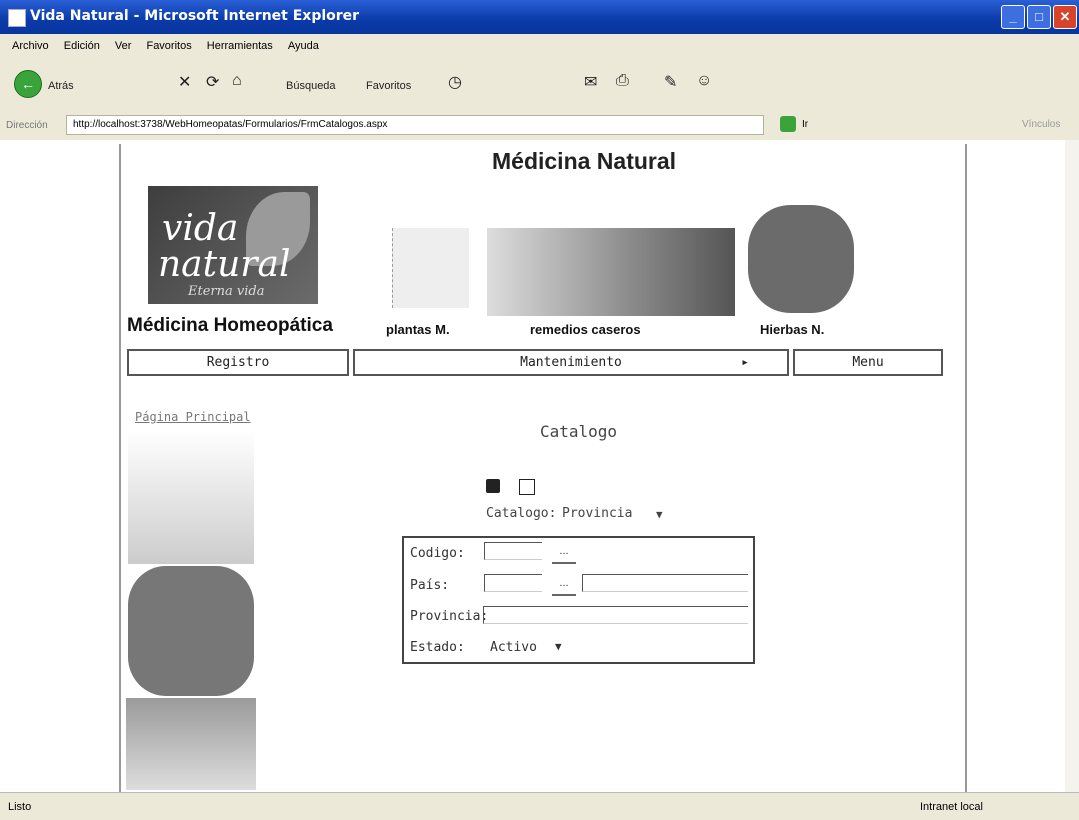 The image size is (1079, 820). What do you see at coordinates (240, 46) in the screenshot?
I see `menu-herramientas: Herramientas` at bounding box center [240, 46].